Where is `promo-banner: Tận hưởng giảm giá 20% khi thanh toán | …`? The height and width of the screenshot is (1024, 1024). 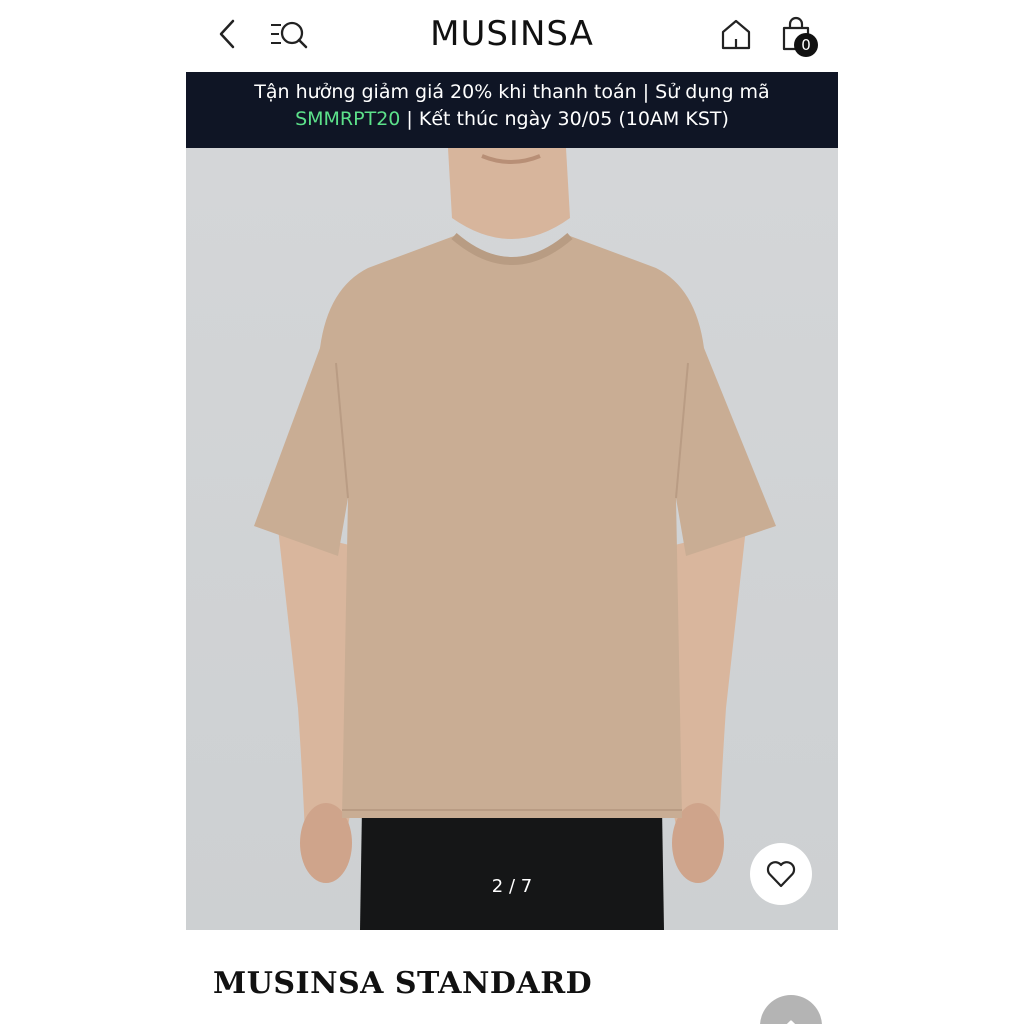
promo-banner: Tận hưởng giảm giá 20% khi thanh toán | … is located at coordinates (512, 110).